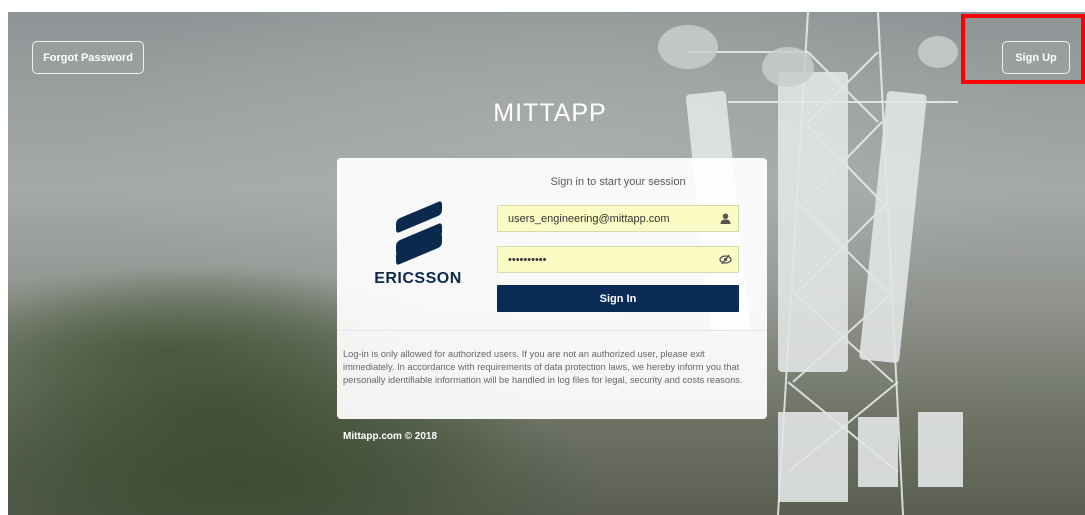 This screenshot has height=515, width=1085. I want to click on ericsson-logo: ERICSSON, so click(418, 245).